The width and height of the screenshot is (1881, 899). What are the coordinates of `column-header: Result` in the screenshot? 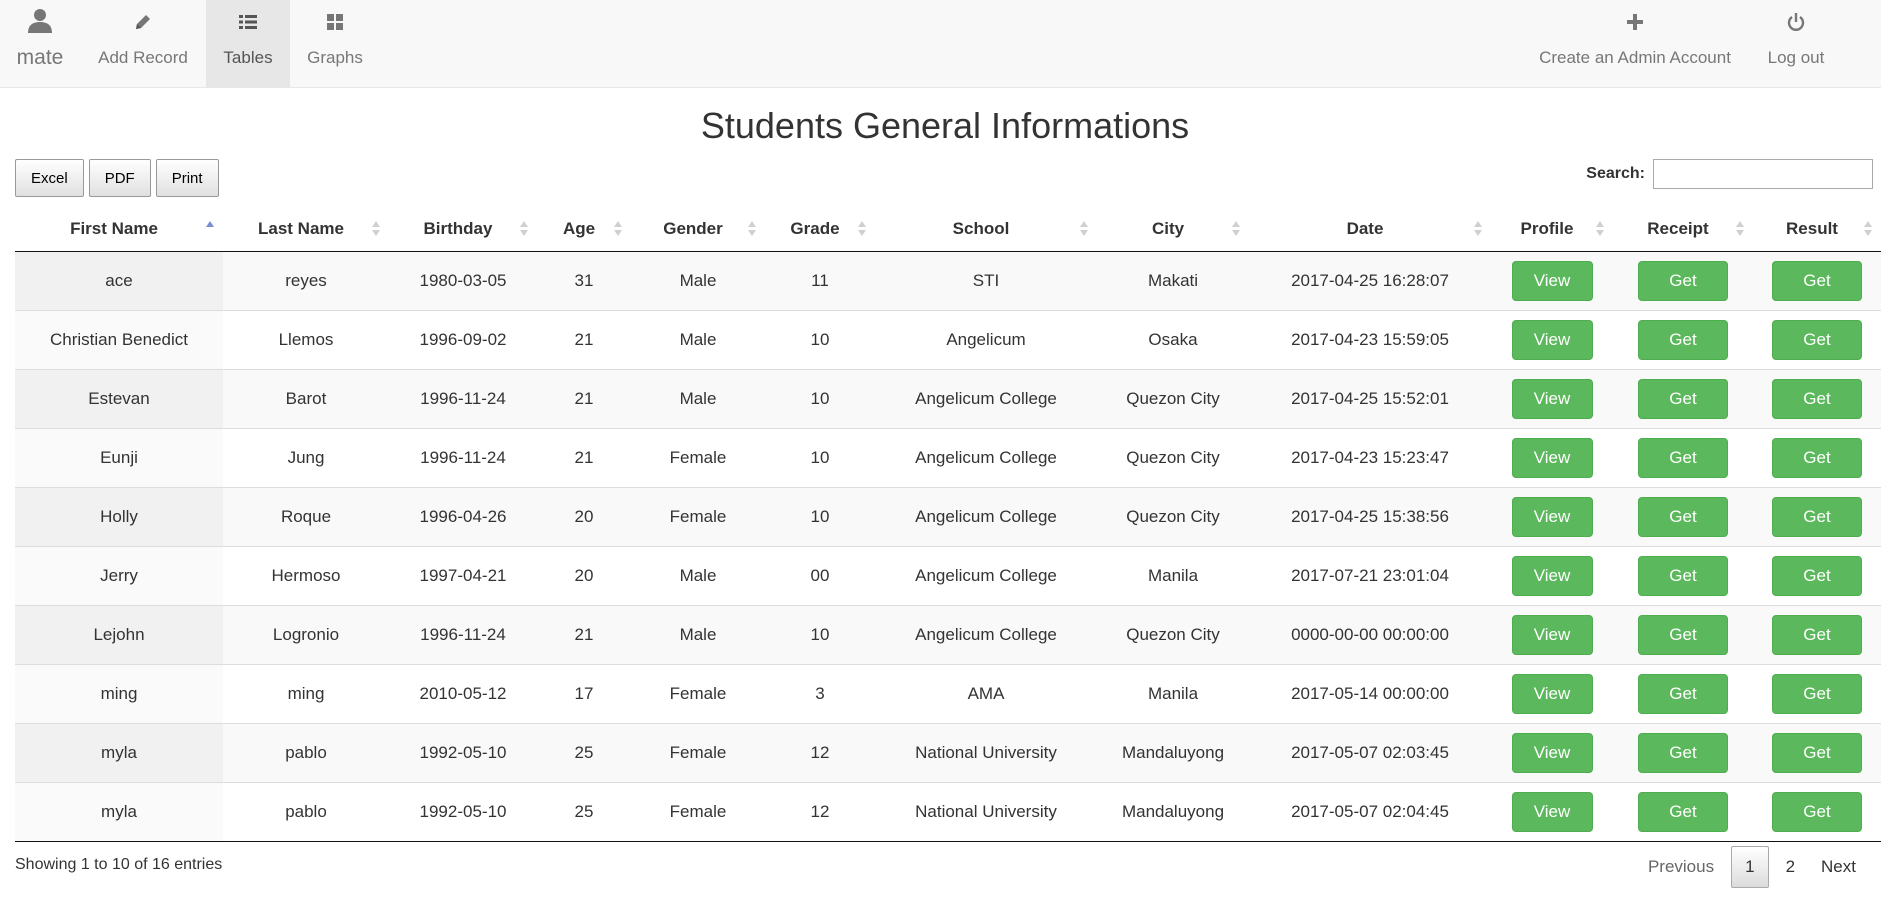 It's located at (1817, 229).